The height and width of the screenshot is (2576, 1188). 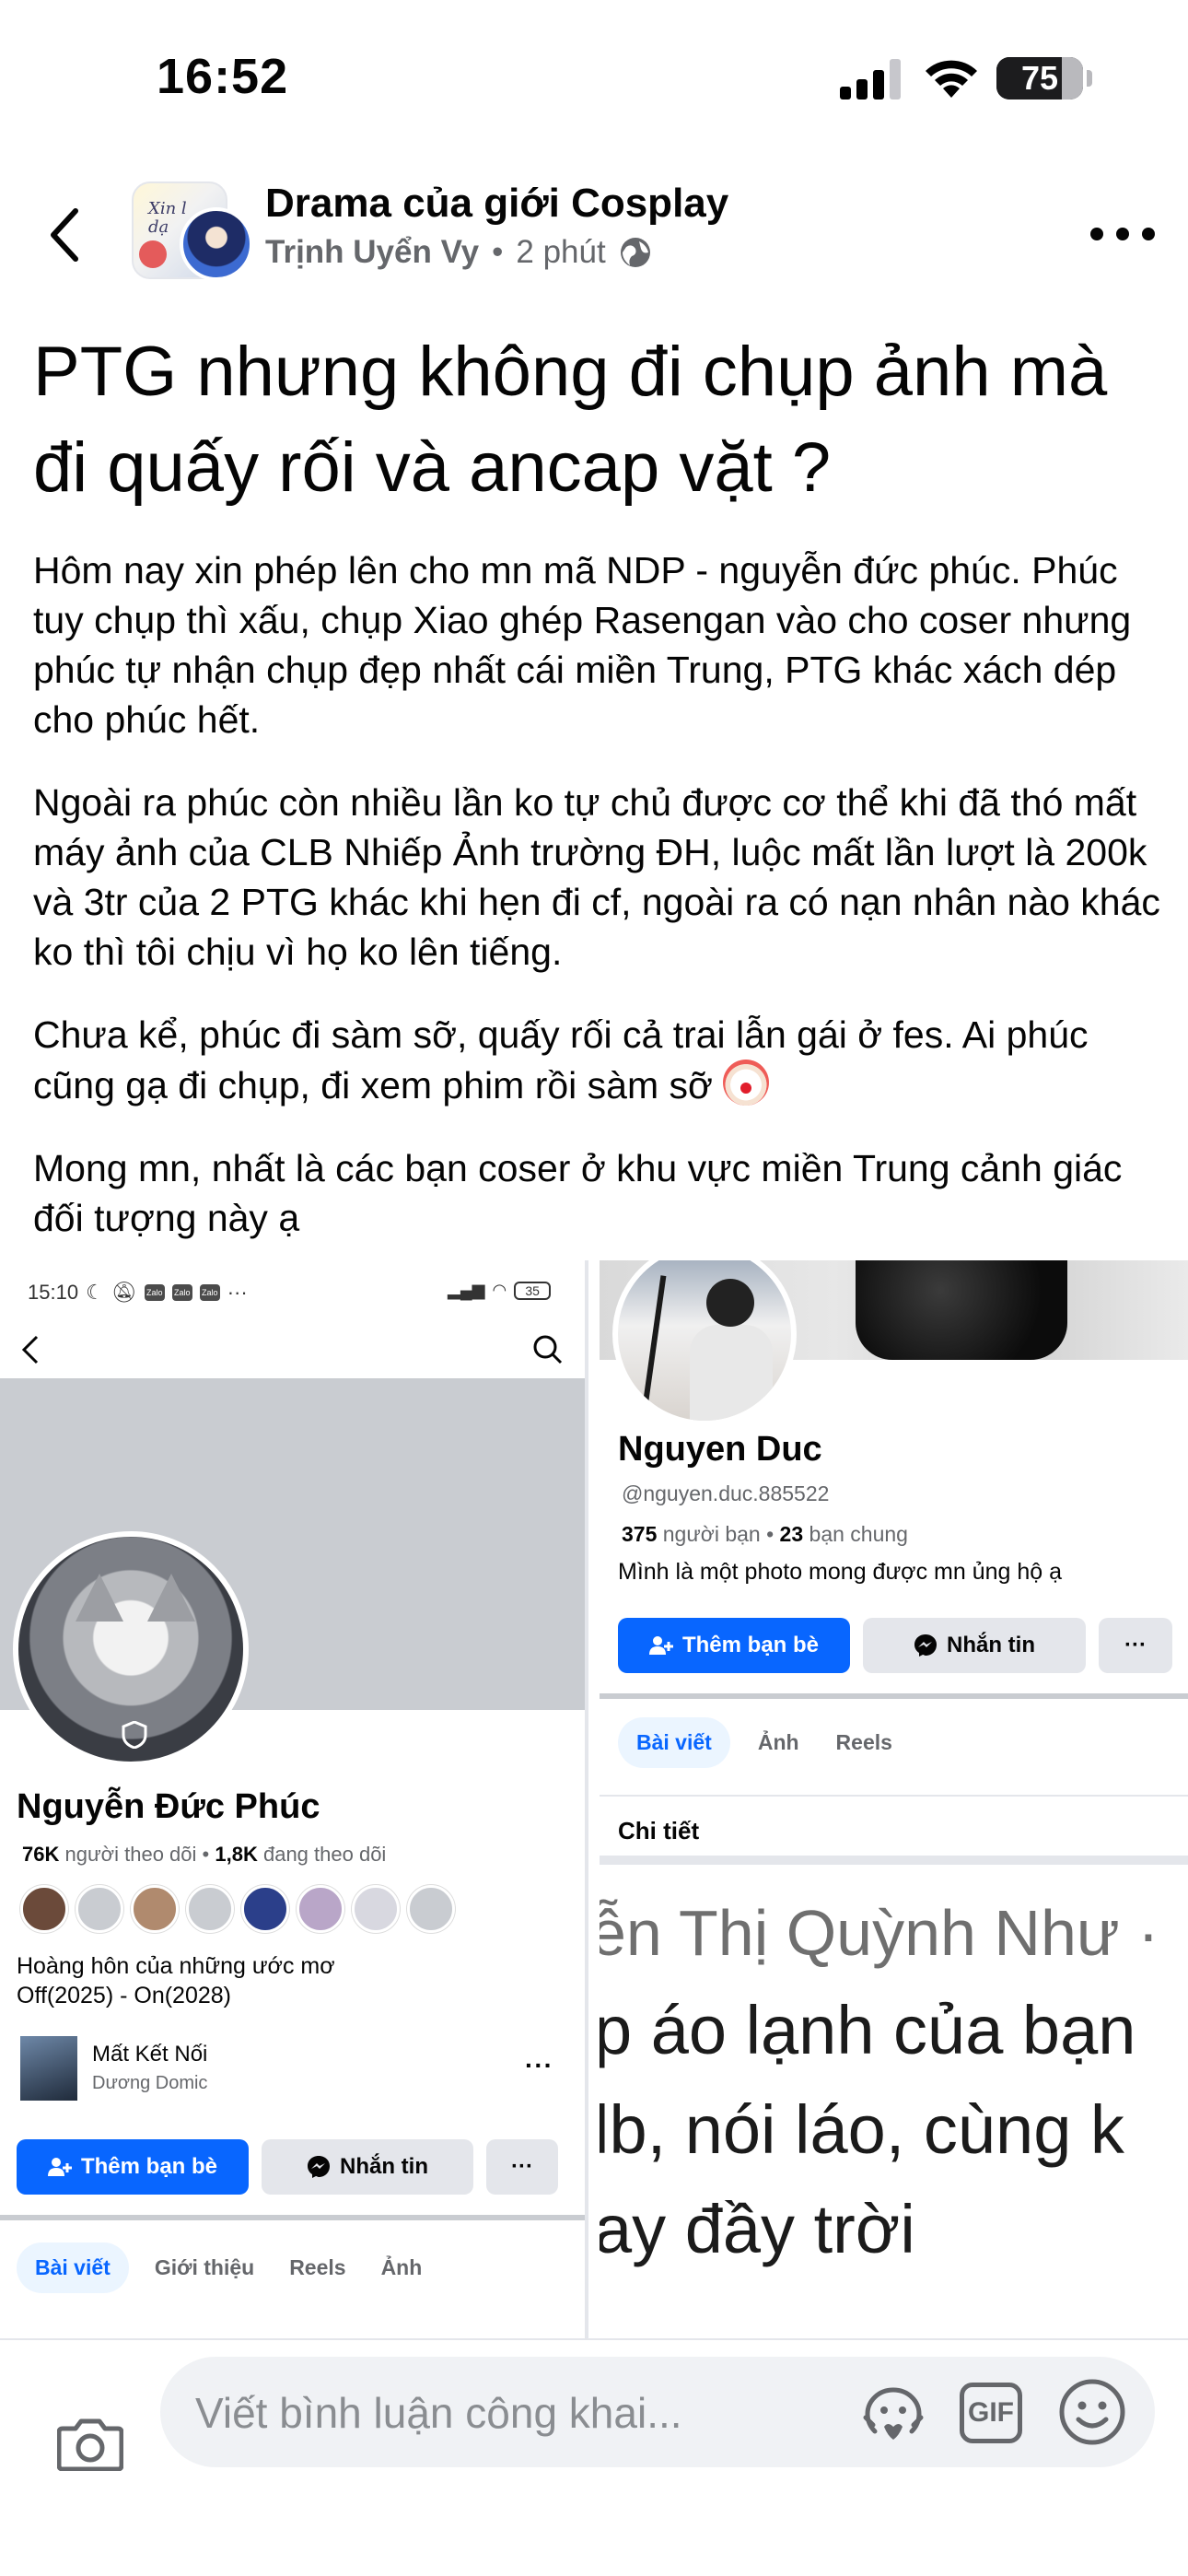 I want to click on battery-level: 75, so click(x=1039, y=78).